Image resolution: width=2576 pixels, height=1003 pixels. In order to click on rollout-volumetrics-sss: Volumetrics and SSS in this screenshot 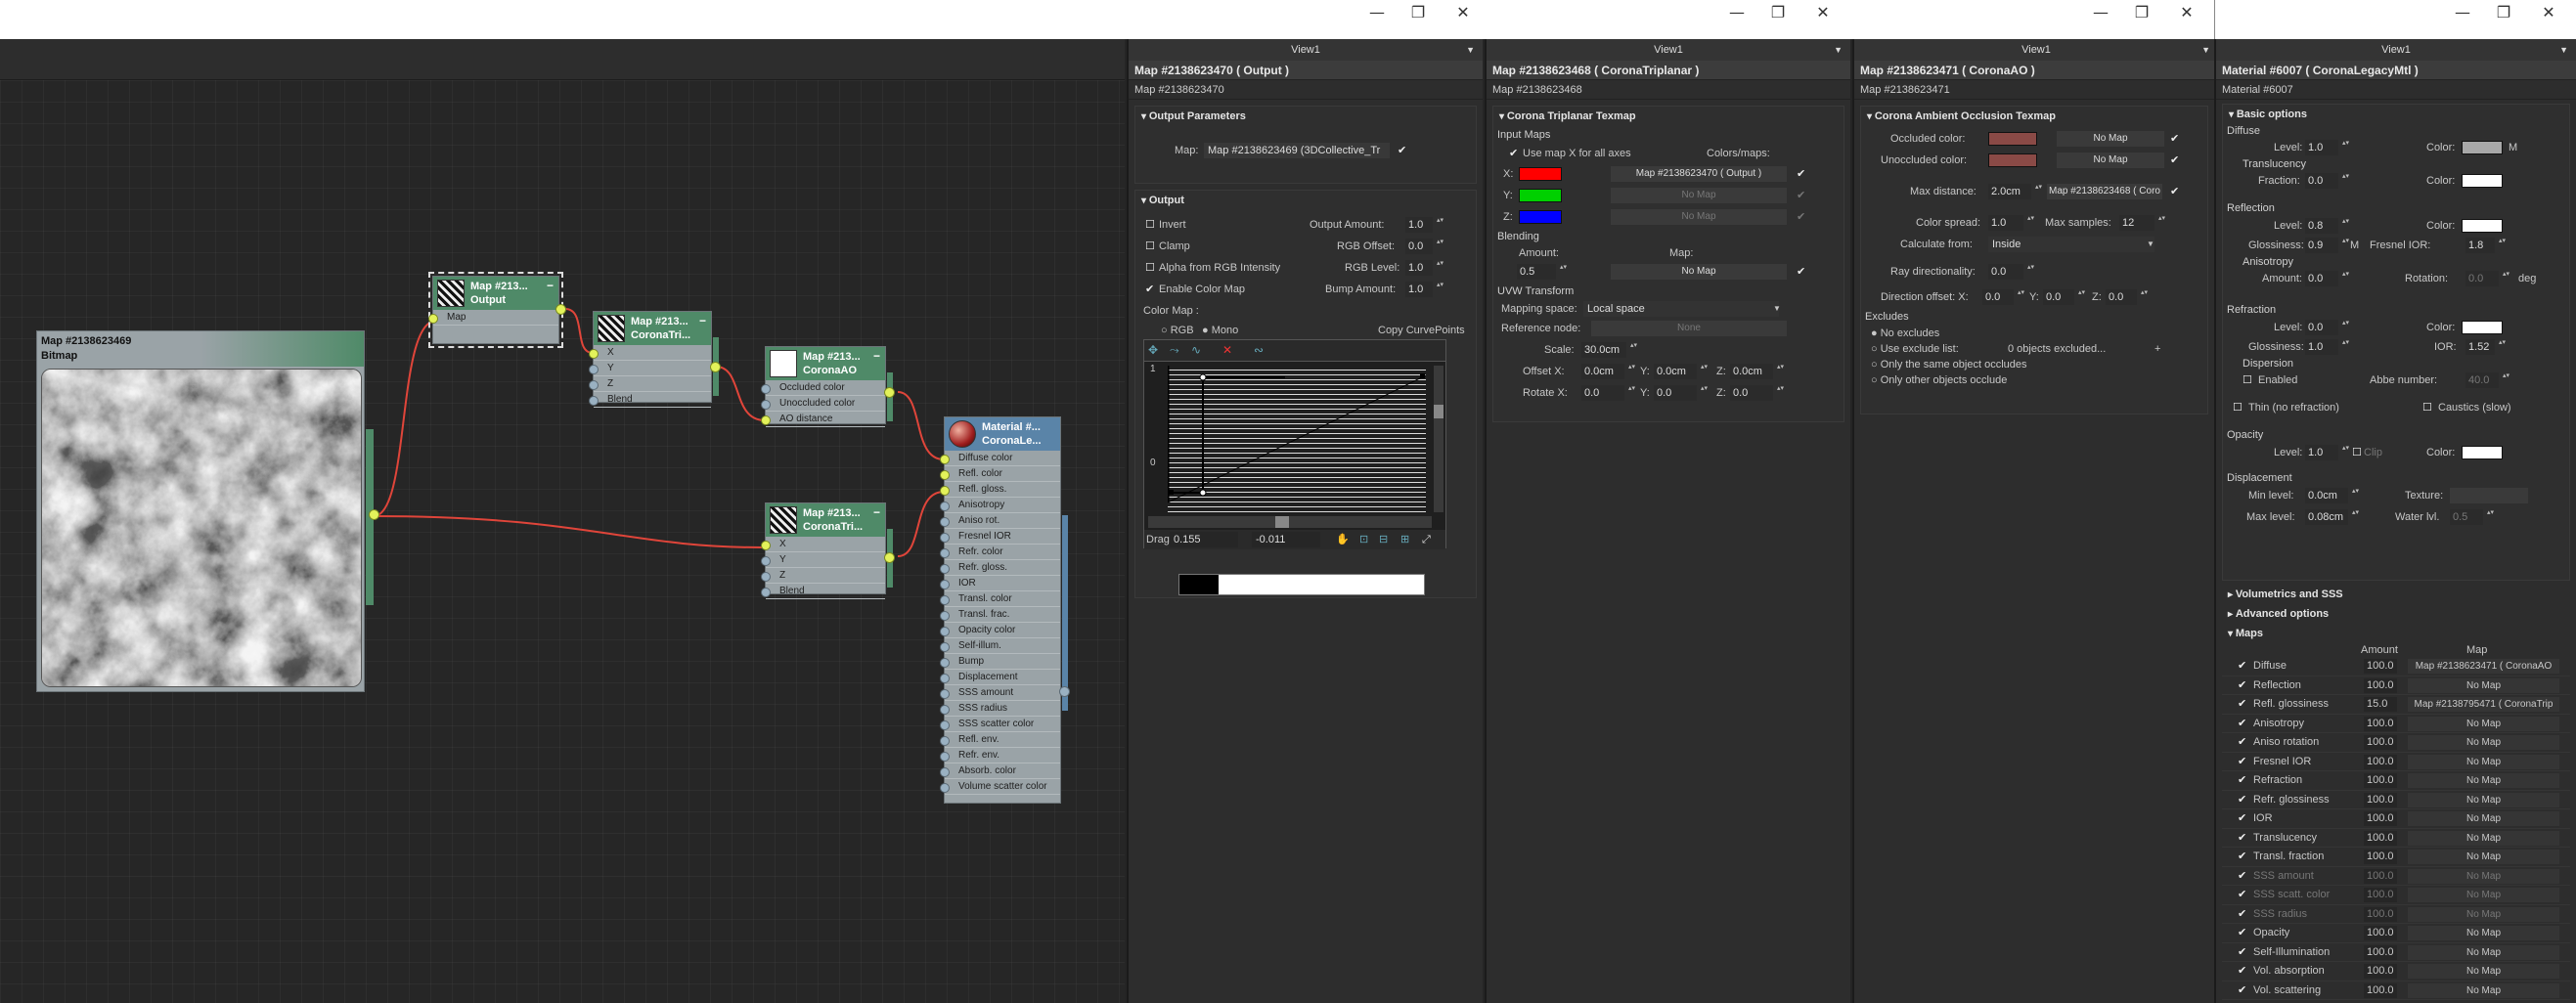, I will do `click(2399, 594)`.